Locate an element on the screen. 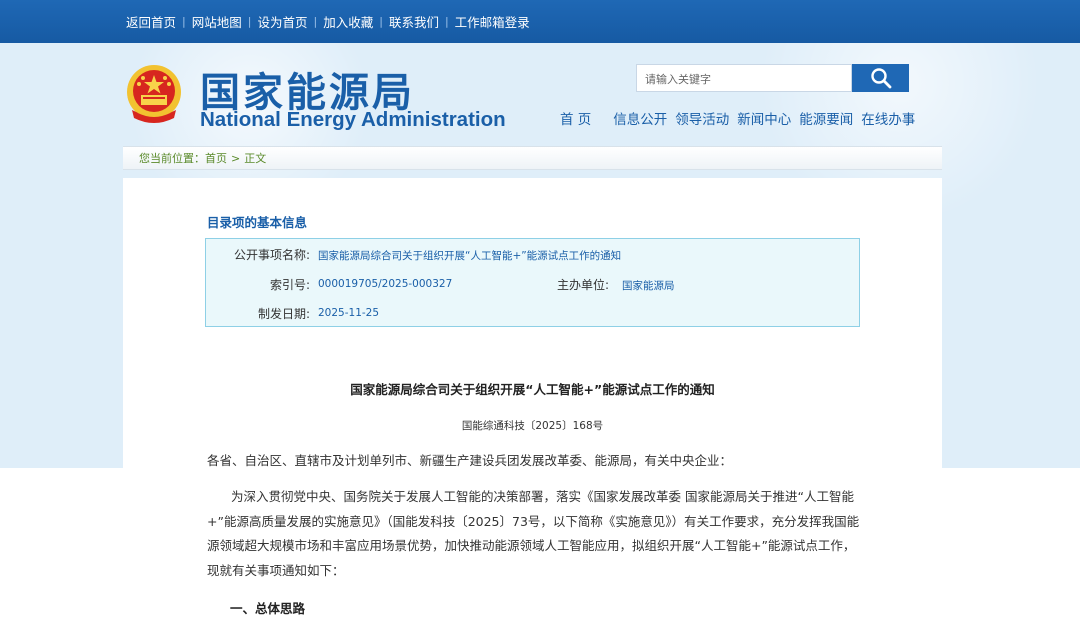 The height and width of the screenshot is (626, 1080). nav-energy-news: 能源要闻 is located at coordinates (826, 118).